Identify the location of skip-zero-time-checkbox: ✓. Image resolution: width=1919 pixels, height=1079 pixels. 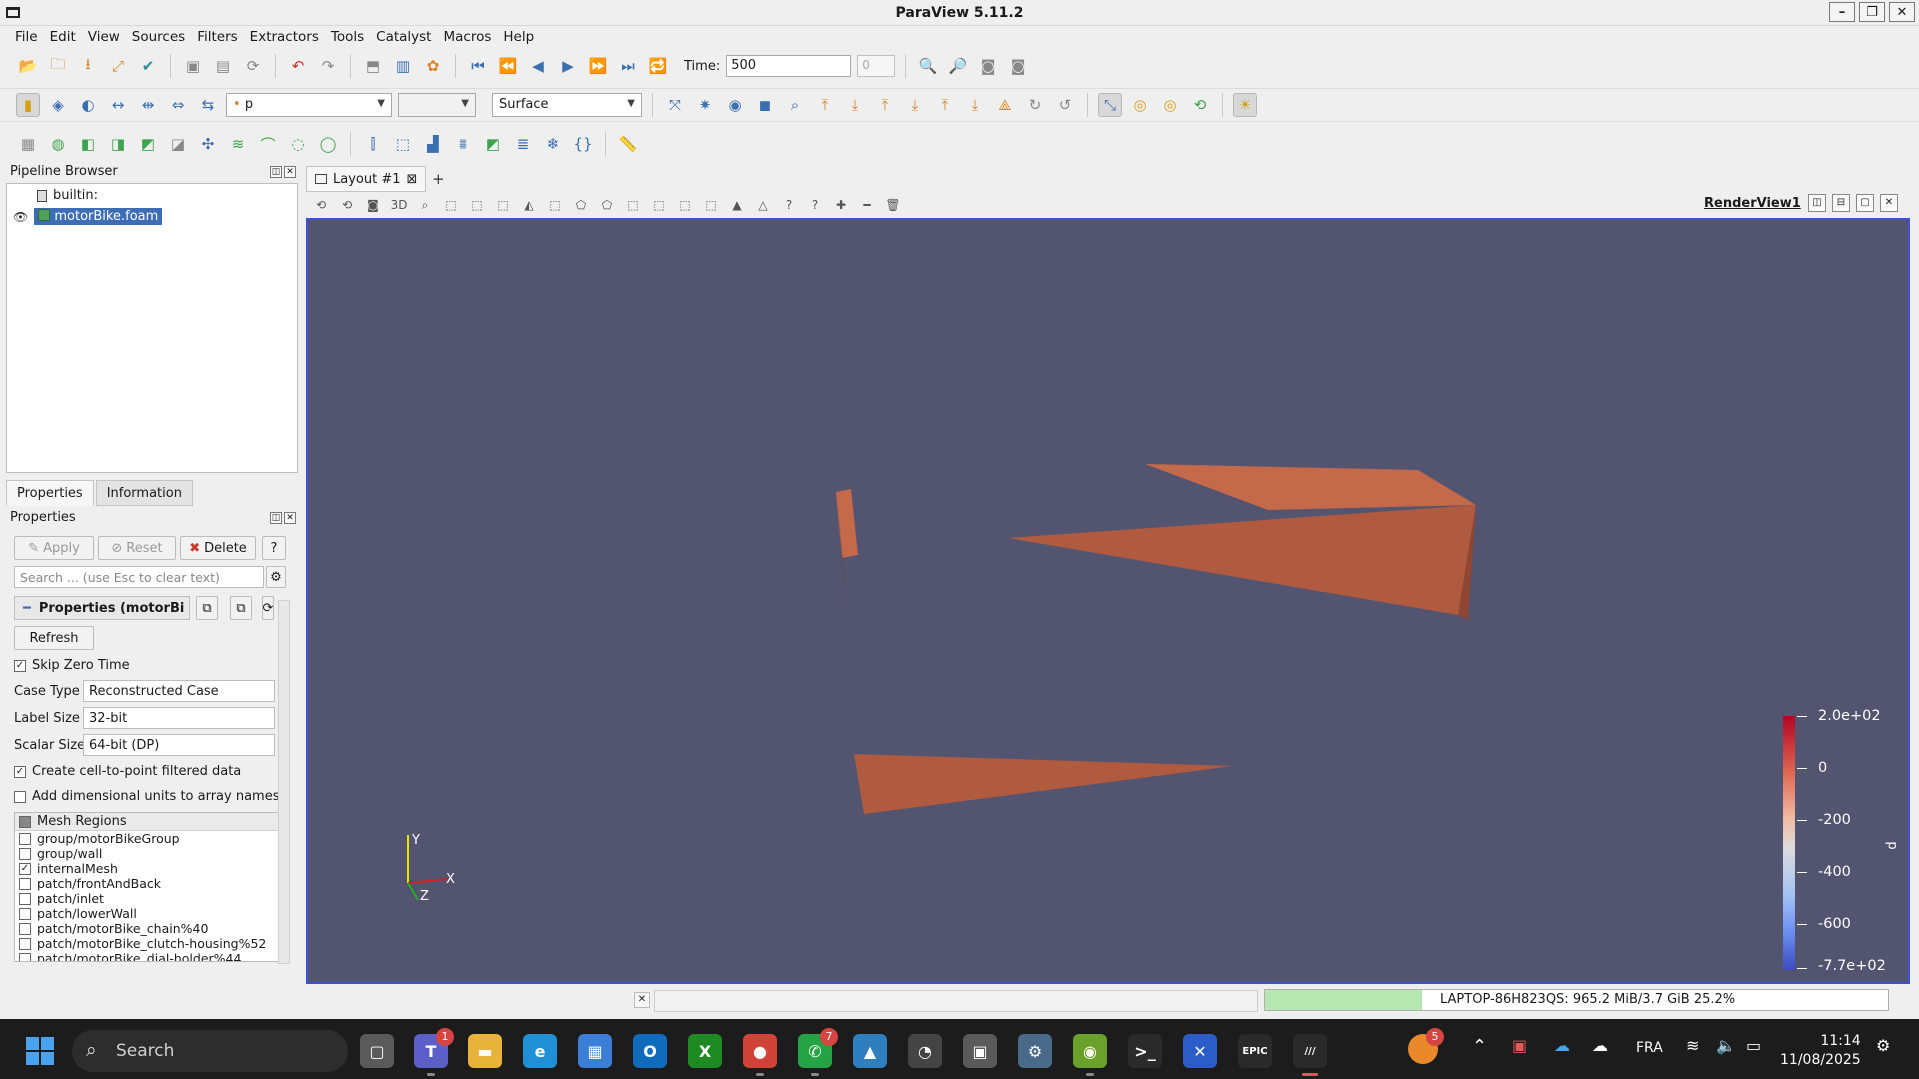
(20, 665).